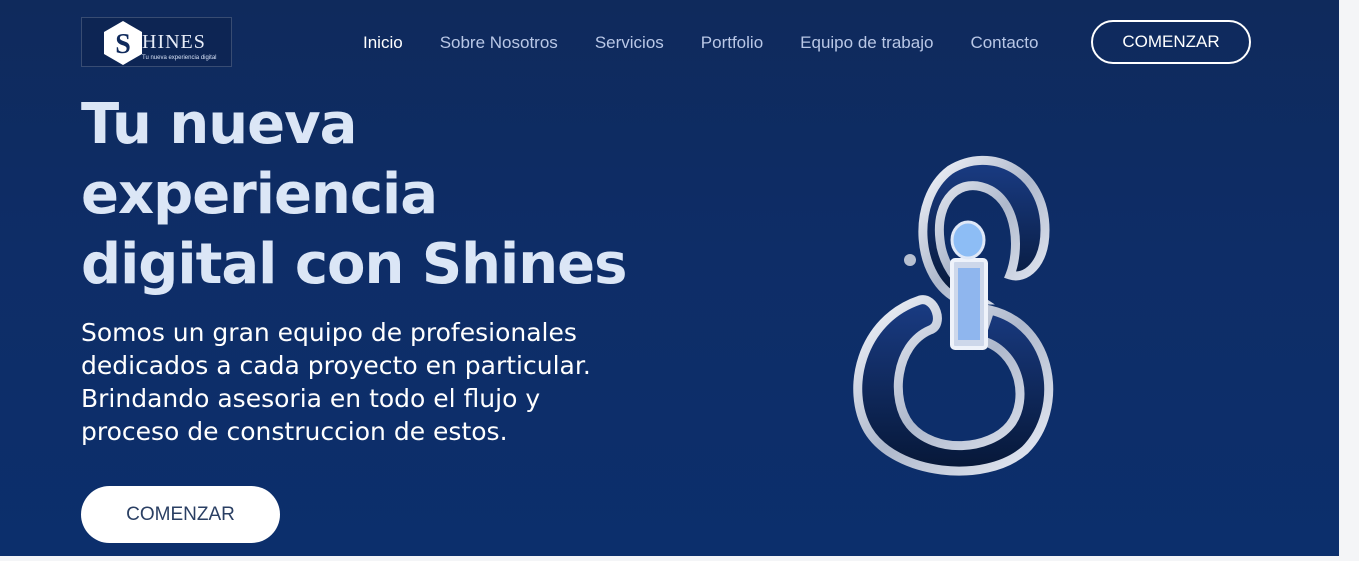  Describe the element at coordinates (354, 264) in the screenshot. I see `headline-line-3: digital con Shines` at that location.